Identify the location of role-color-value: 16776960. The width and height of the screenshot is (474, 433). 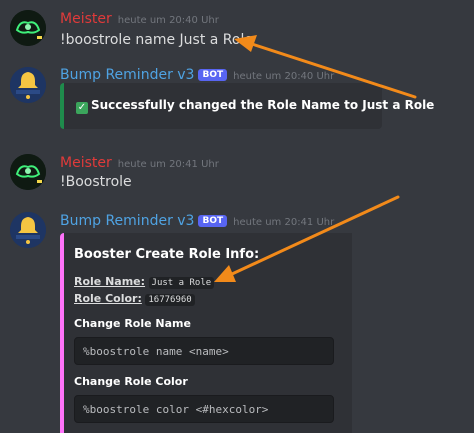
(170, 300).